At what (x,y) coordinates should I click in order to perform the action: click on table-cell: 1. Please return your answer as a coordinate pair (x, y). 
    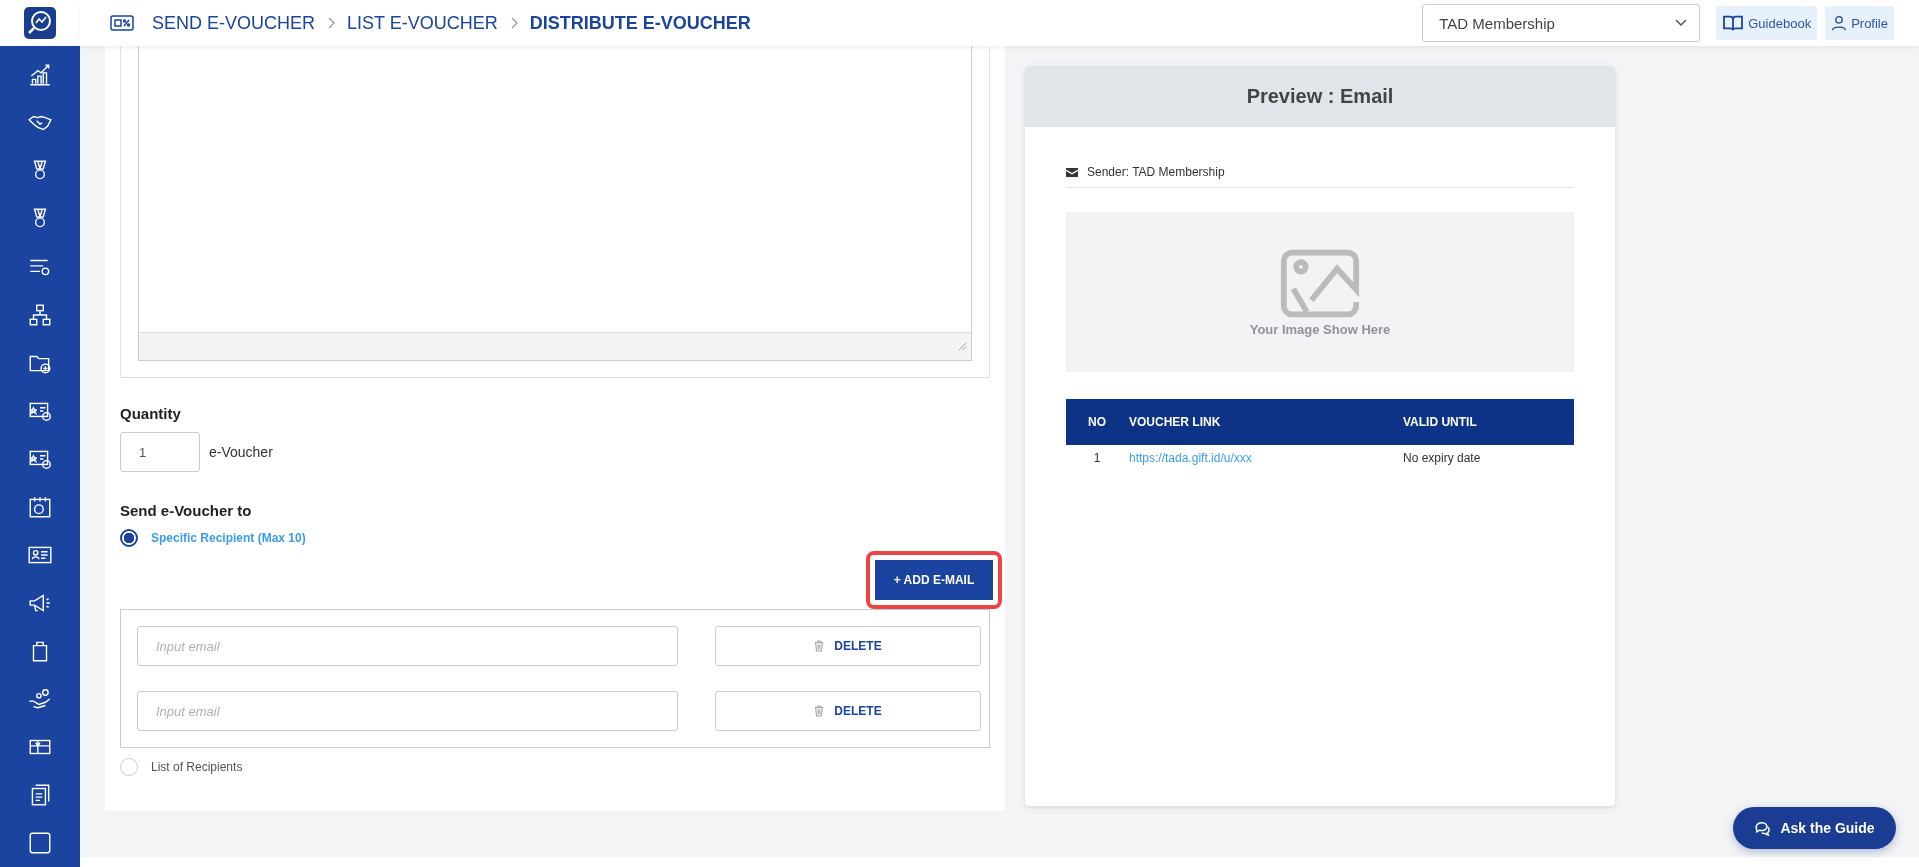
    Looking at the image, I should click on (1097, 458).